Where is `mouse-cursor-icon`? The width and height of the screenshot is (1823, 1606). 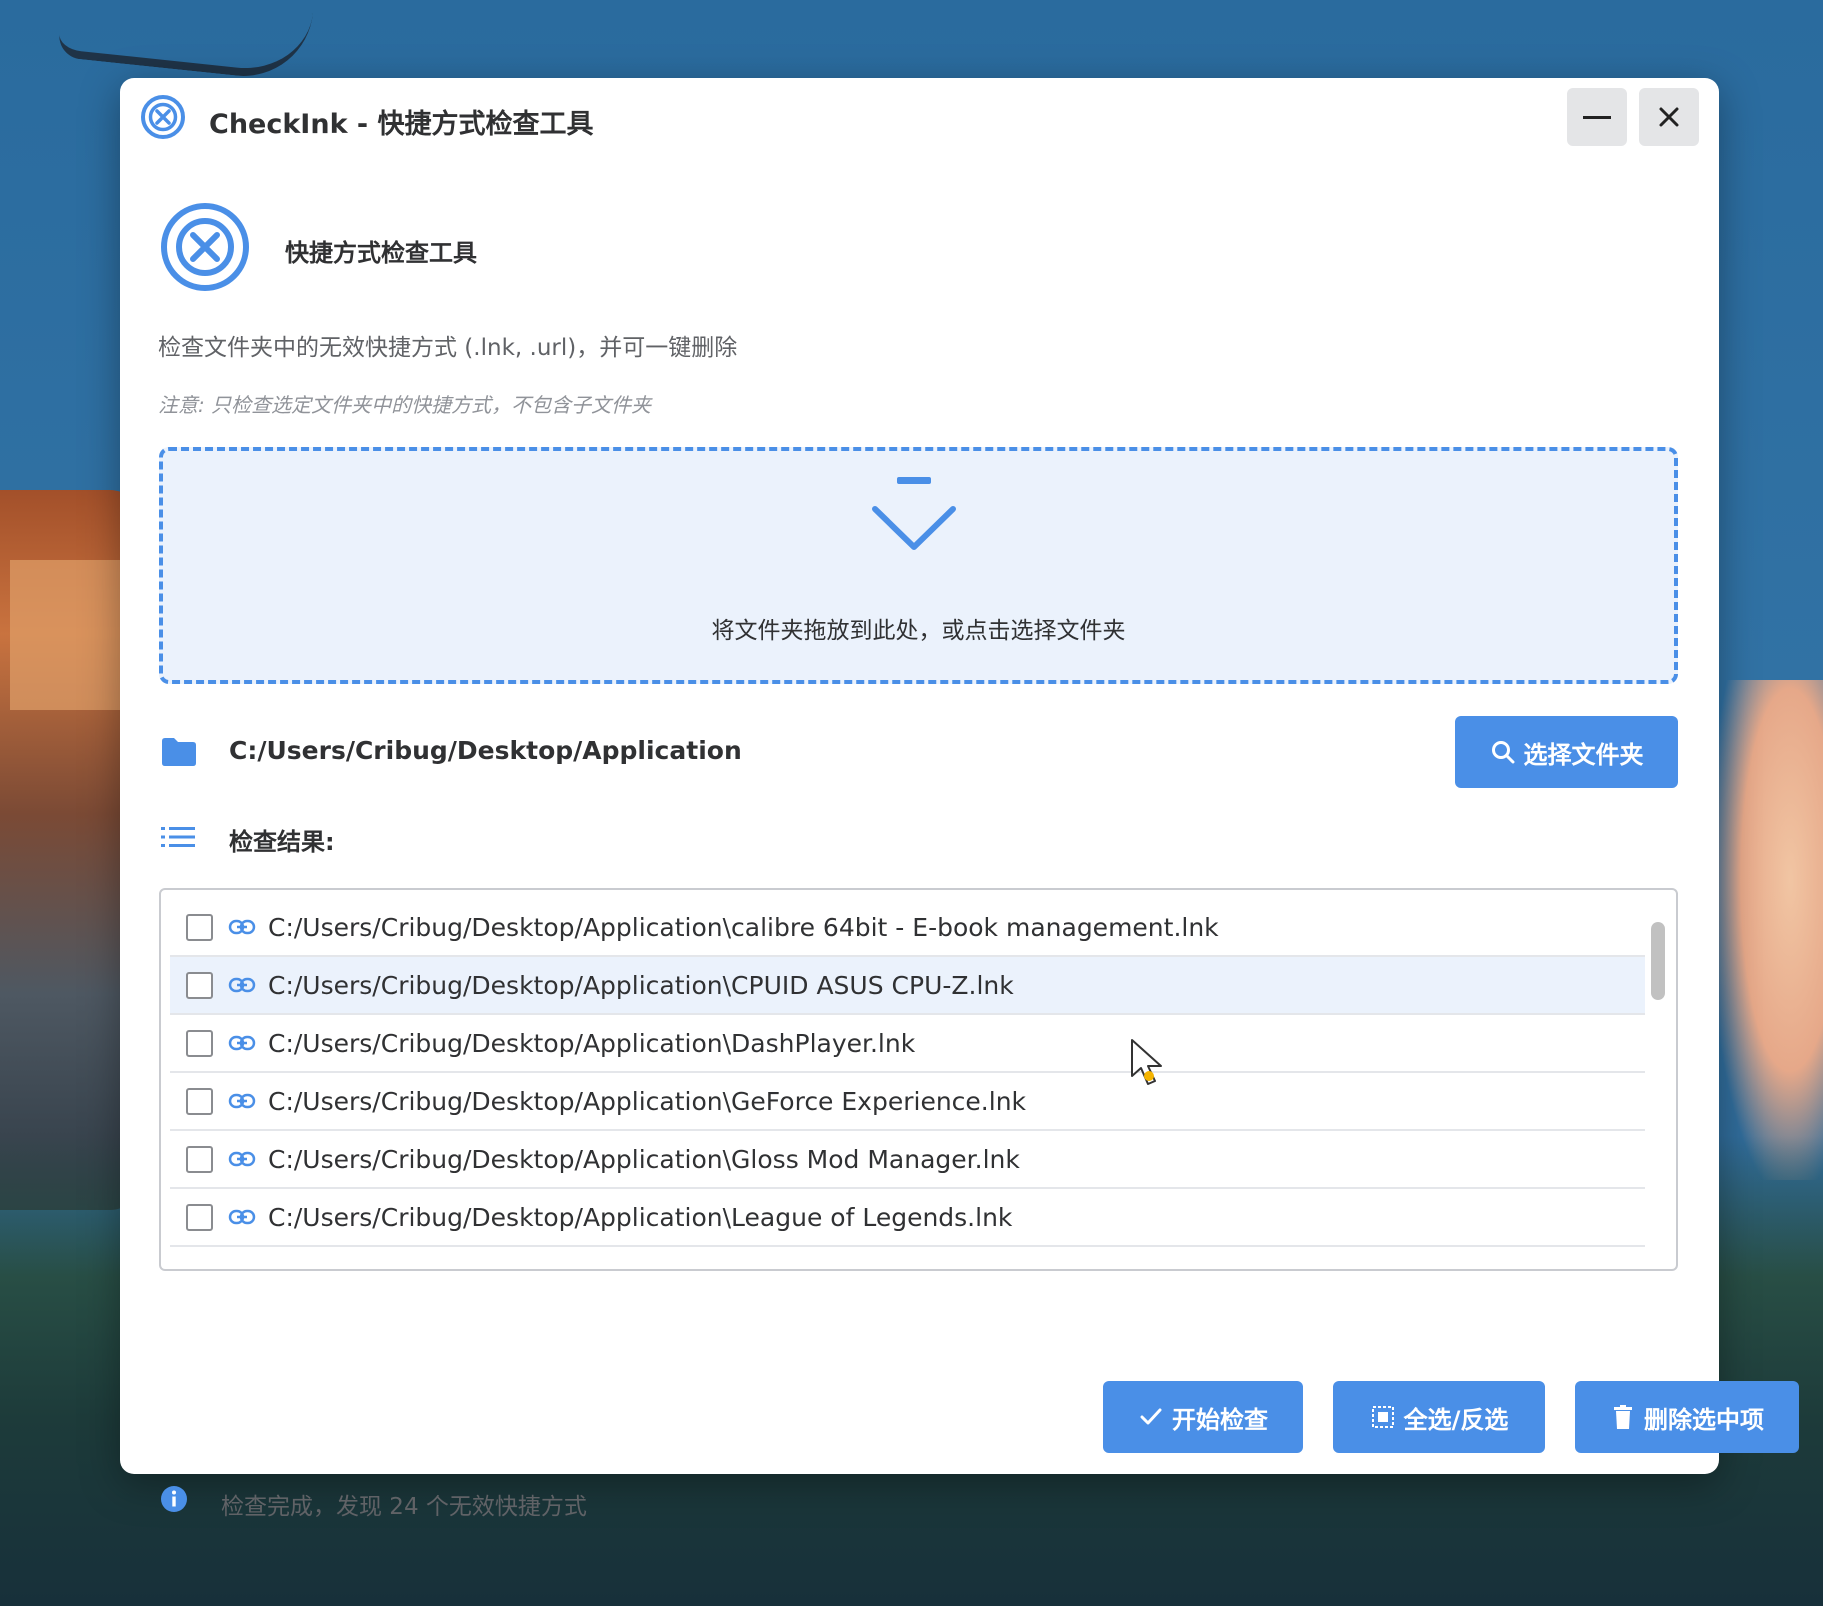 mouse-cursor-icon is located at coordinates (1146, 1062).